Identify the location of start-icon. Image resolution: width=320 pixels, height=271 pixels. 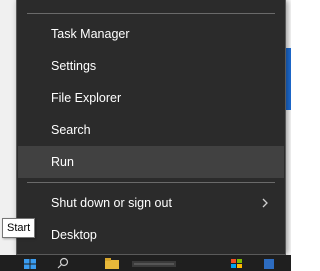
(30, 264).